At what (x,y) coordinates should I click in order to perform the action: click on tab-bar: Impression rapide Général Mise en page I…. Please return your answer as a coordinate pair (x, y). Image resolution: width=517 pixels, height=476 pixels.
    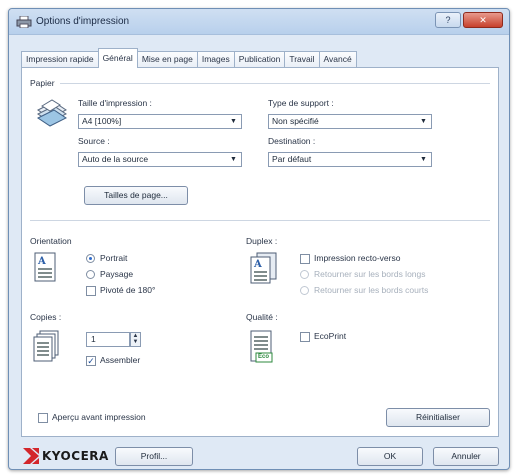
    Looking at the image, I should click on (189, 58).